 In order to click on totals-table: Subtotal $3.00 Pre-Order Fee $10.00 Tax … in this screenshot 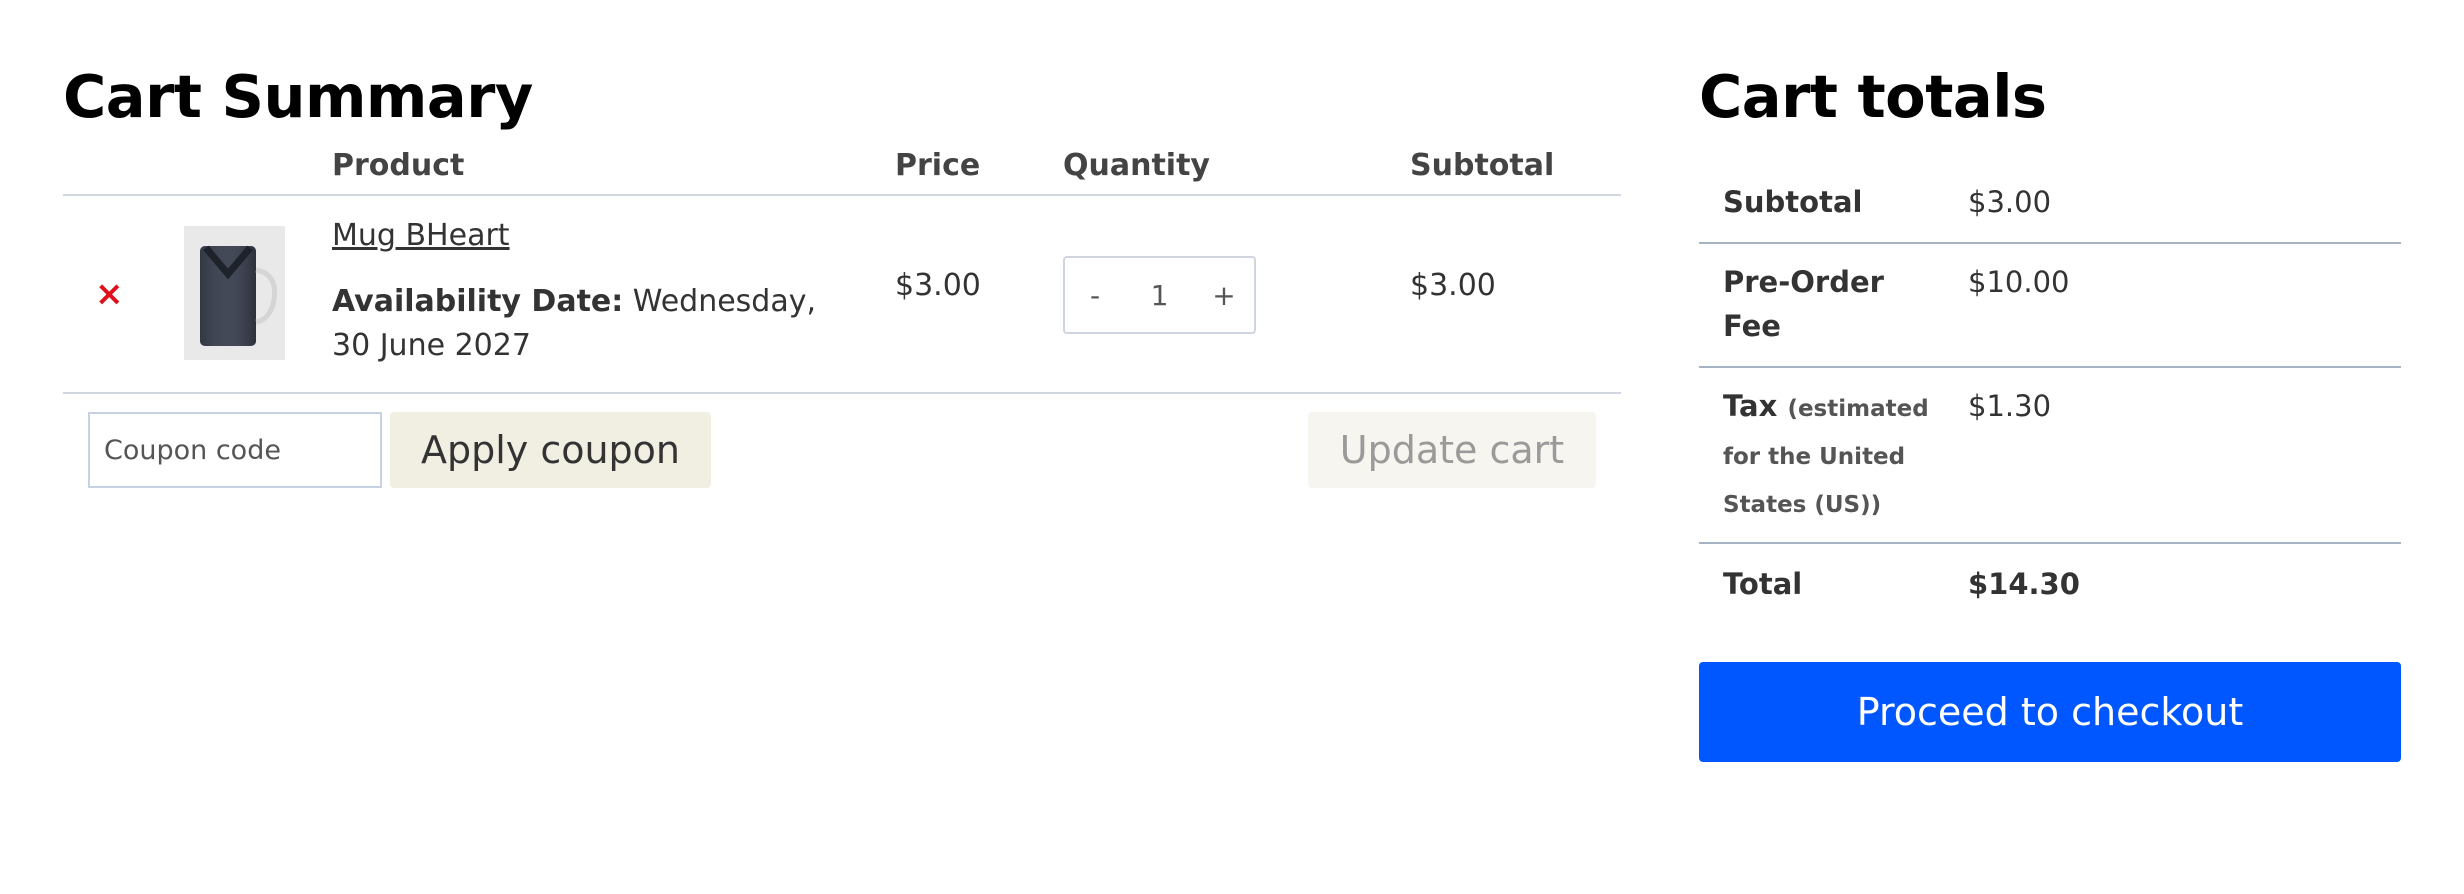, I will do `click(2050, 395)`.